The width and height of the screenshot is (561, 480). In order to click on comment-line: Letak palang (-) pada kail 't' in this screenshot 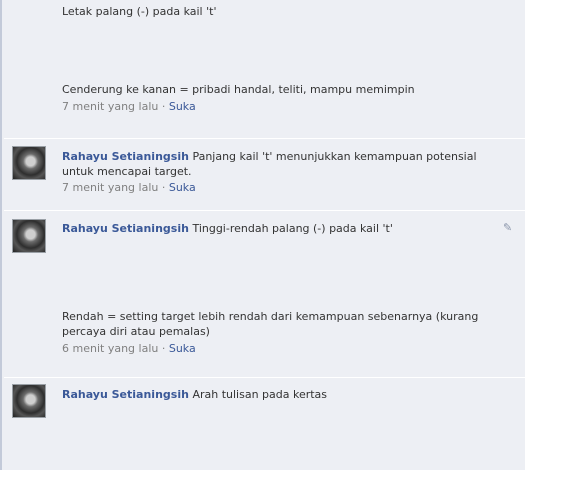, I will do `click(139, 11)`.